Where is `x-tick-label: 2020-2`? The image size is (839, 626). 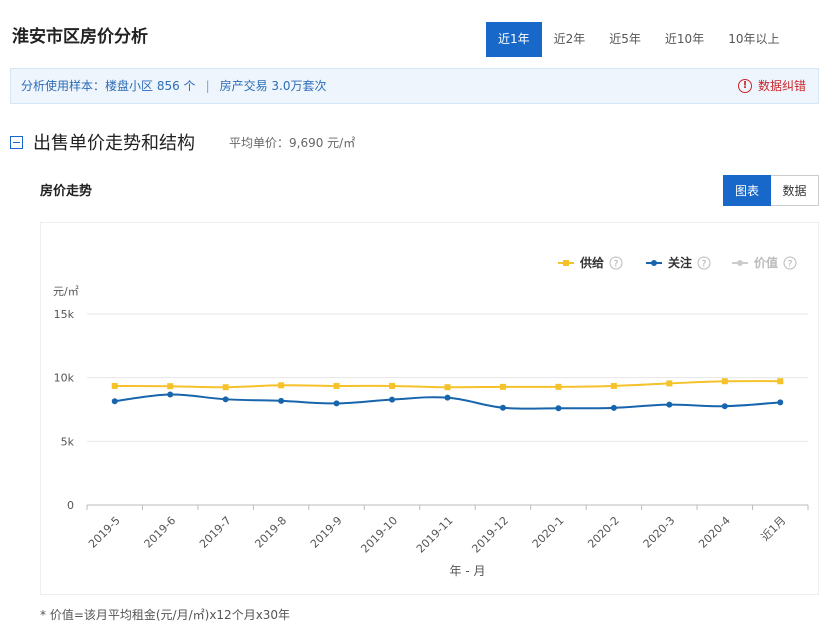 x-tick-label: 2020-2 is located at coordinates (603, 532).